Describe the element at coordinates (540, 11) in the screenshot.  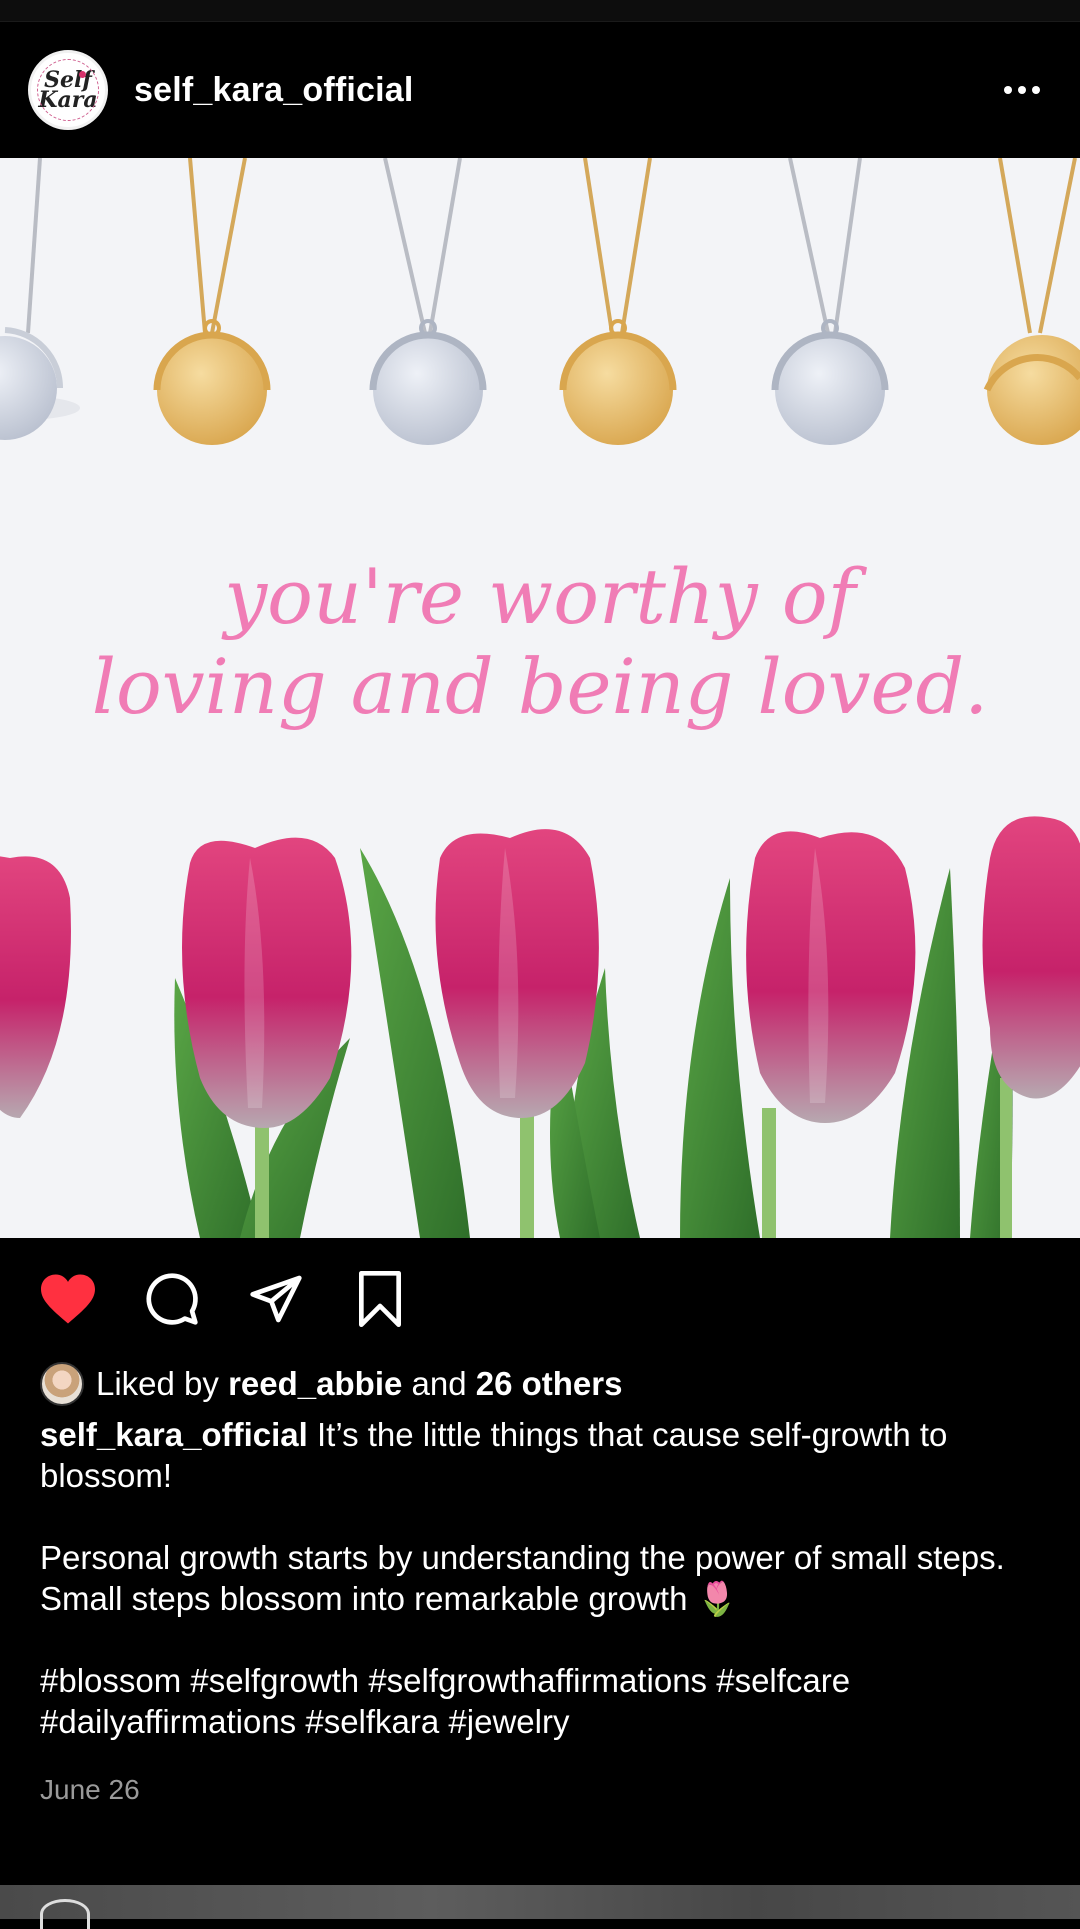
I see `status-bar-edge` at that location.